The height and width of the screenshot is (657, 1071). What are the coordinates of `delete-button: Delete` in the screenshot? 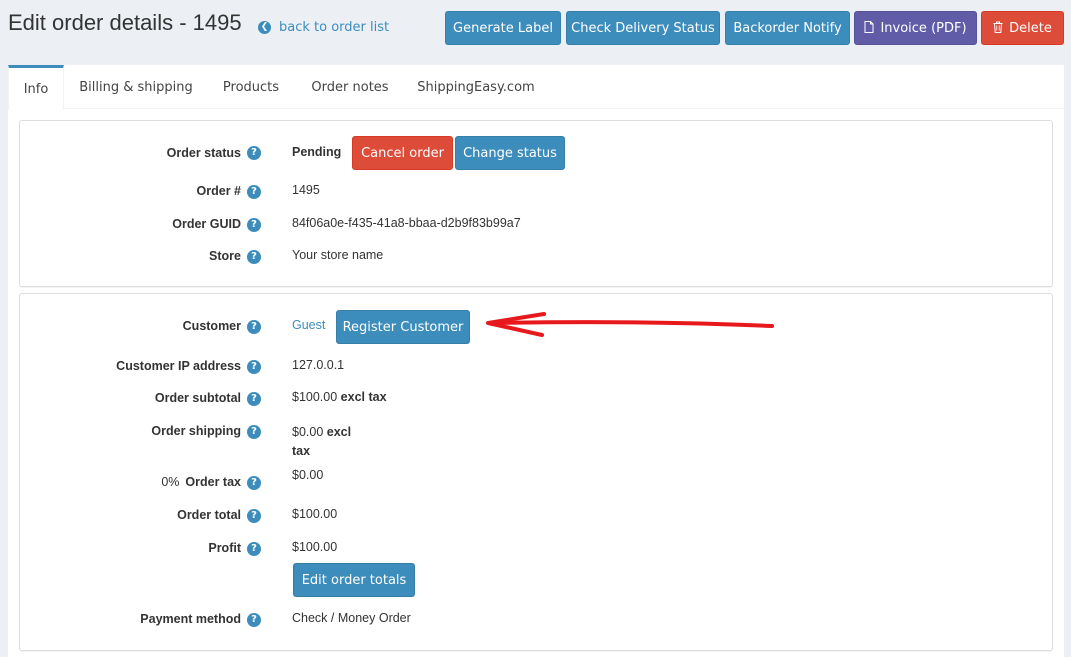 It's located at (1022, 28).